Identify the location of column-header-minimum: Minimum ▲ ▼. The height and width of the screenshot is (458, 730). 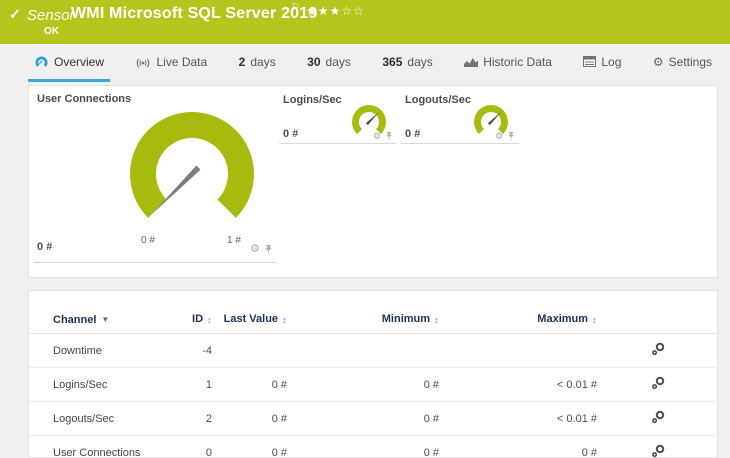
(365, 312).